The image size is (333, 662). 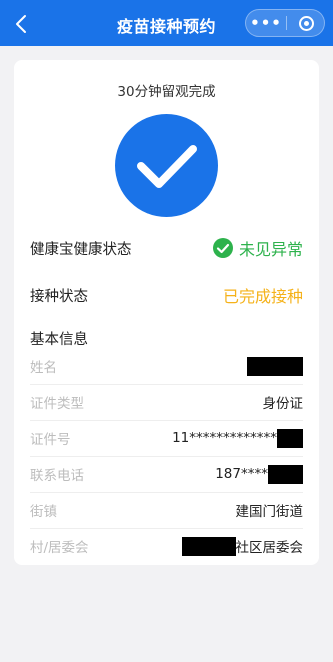 I want to click on vaccination-status-value: 已完成接种, so click(x=262, y=296).